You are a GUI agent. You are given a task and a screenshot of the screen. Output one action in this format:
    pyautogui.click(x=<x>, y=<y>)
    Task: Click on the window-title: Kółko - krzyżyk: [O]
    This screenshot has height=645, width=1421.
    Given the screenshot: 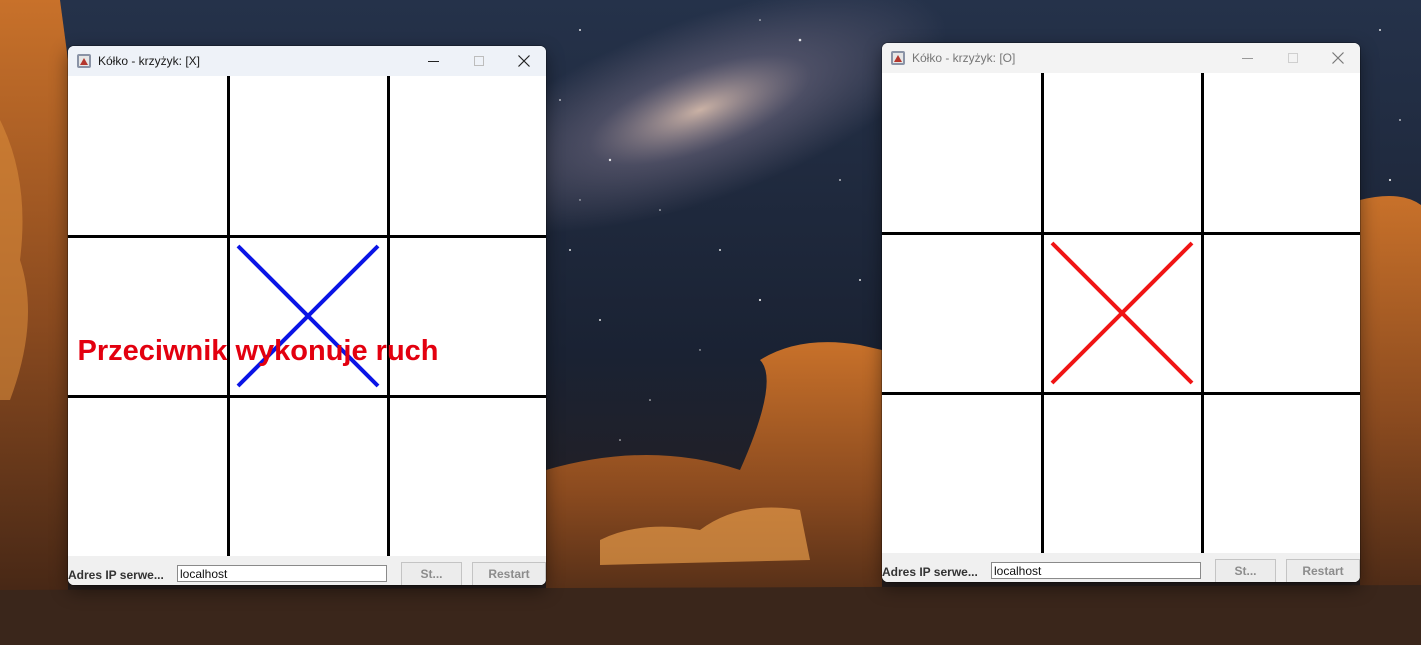 What is the action you would take?
    pyautogui.click(x=964, y=58)
    